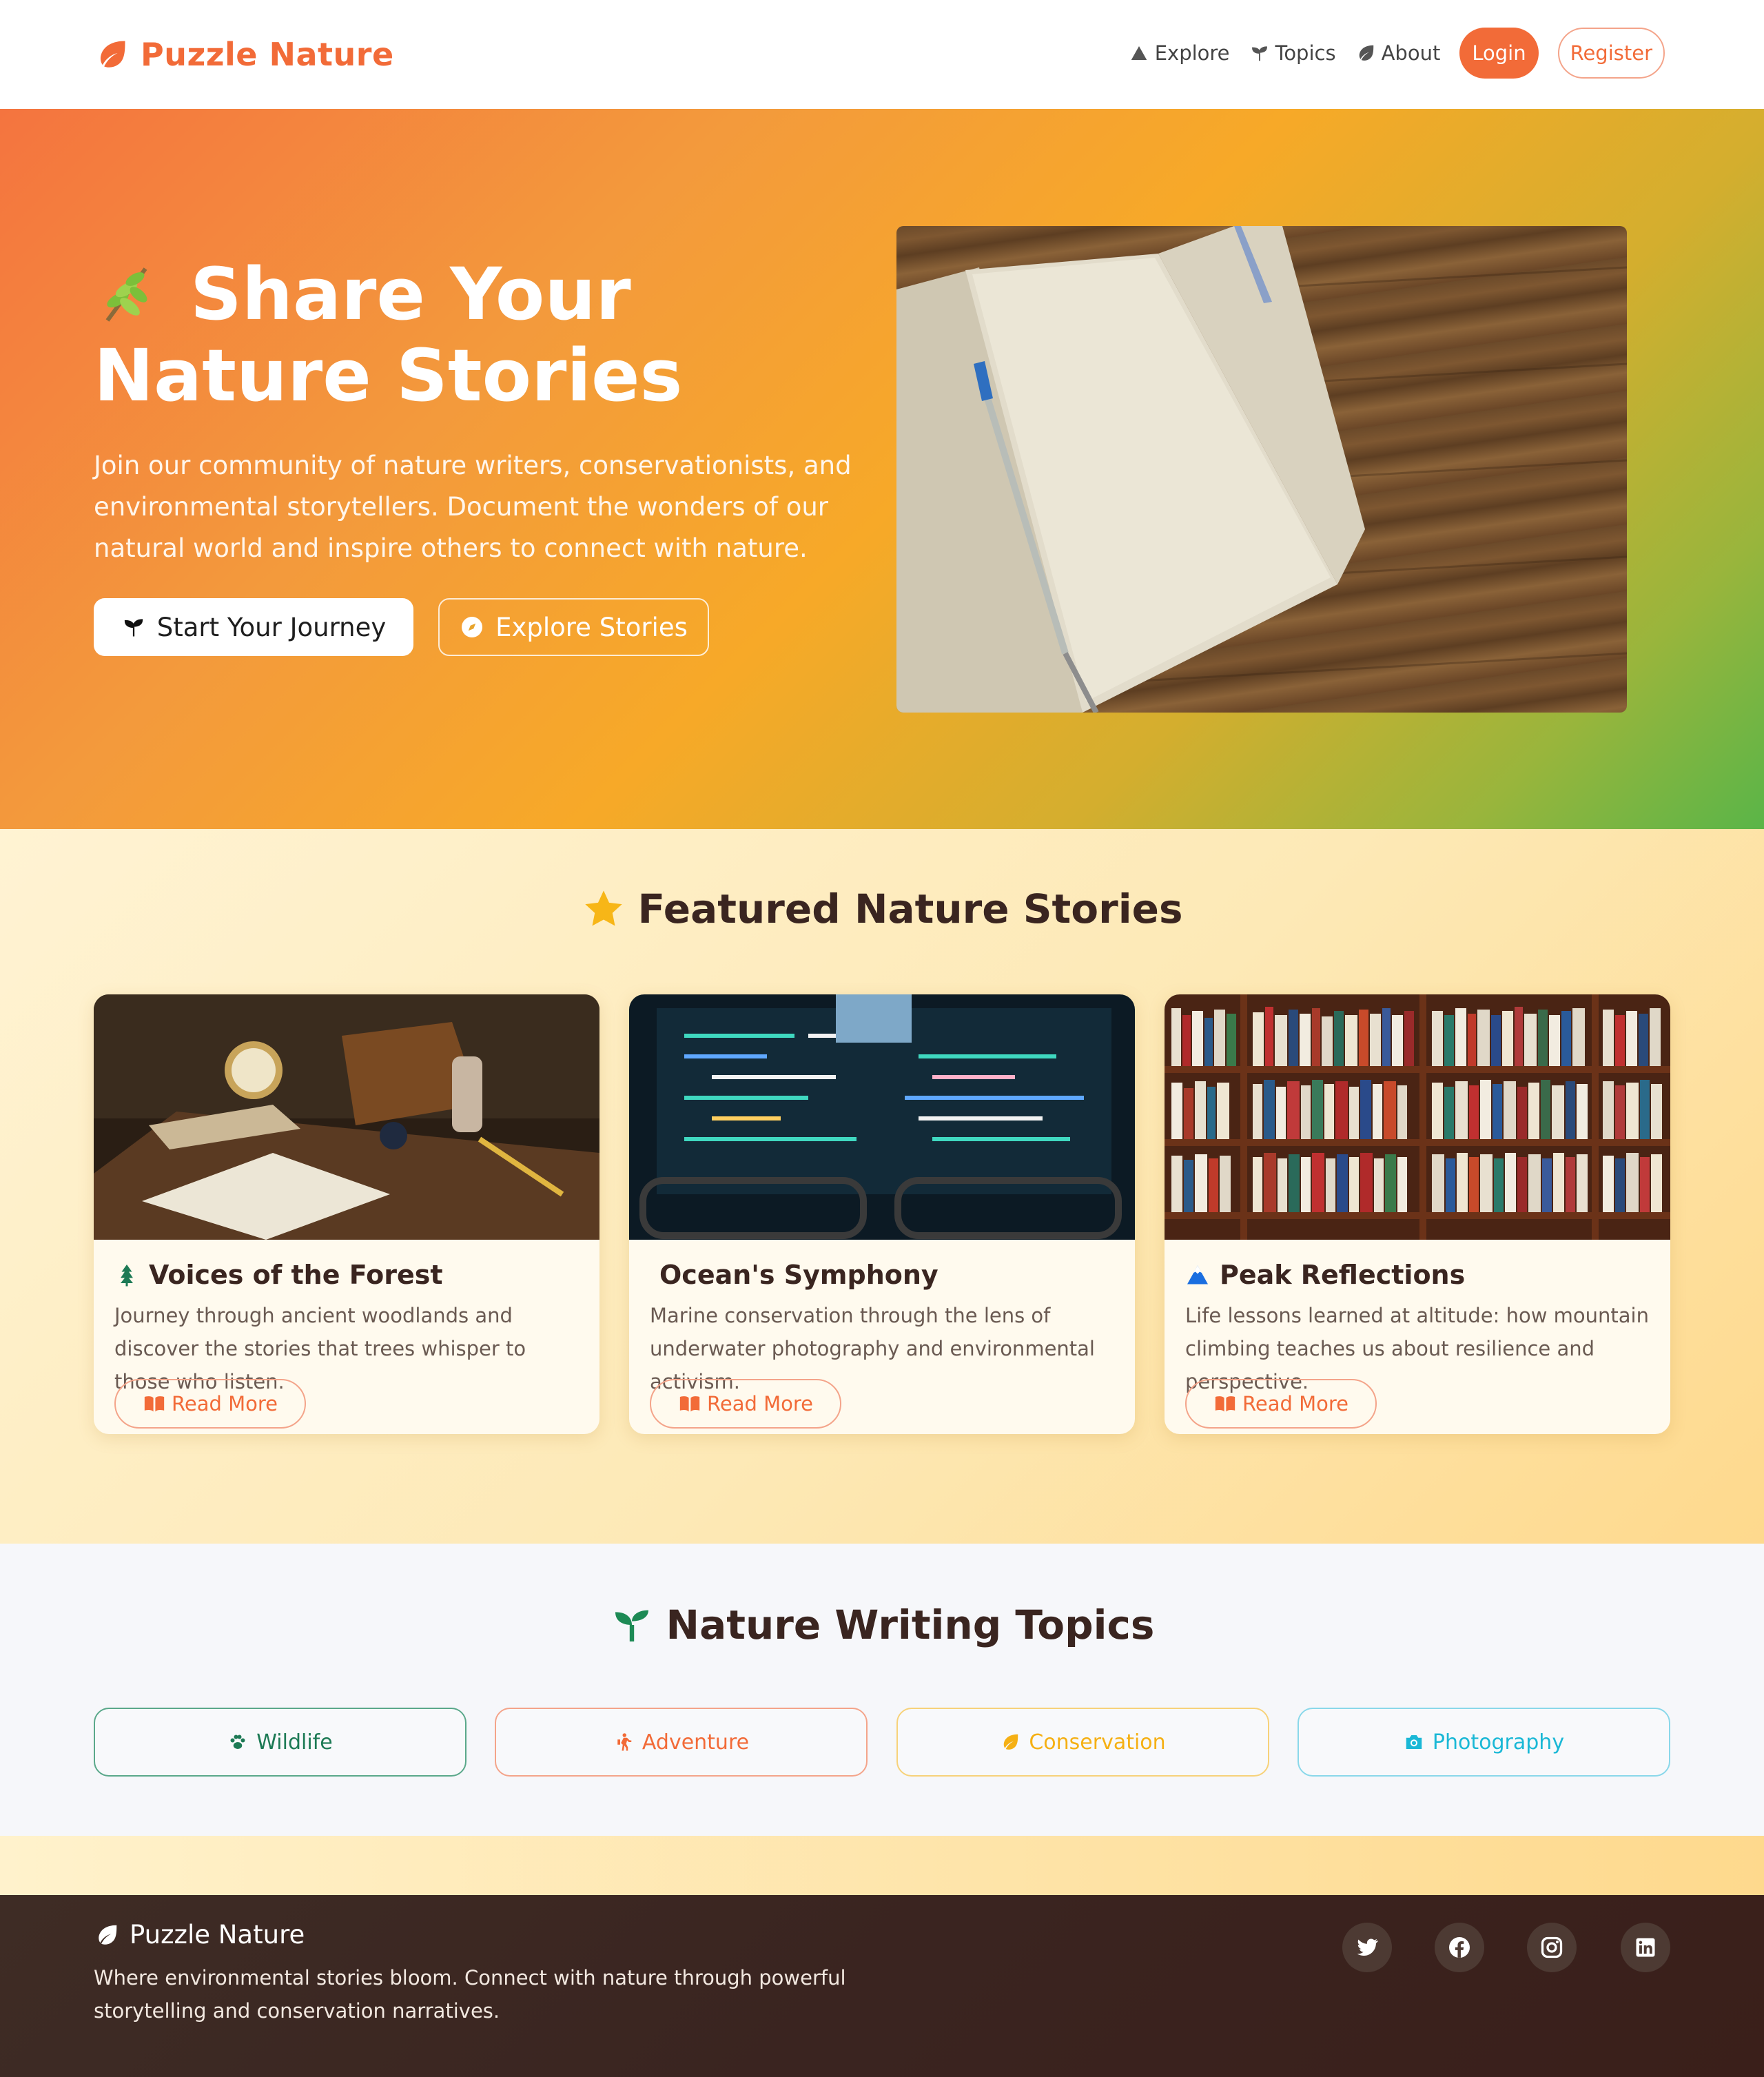 Image resolution: width=1764 pixels, height=2077 pixels. I want to click on linkedin-link, so click(1645, 1947).